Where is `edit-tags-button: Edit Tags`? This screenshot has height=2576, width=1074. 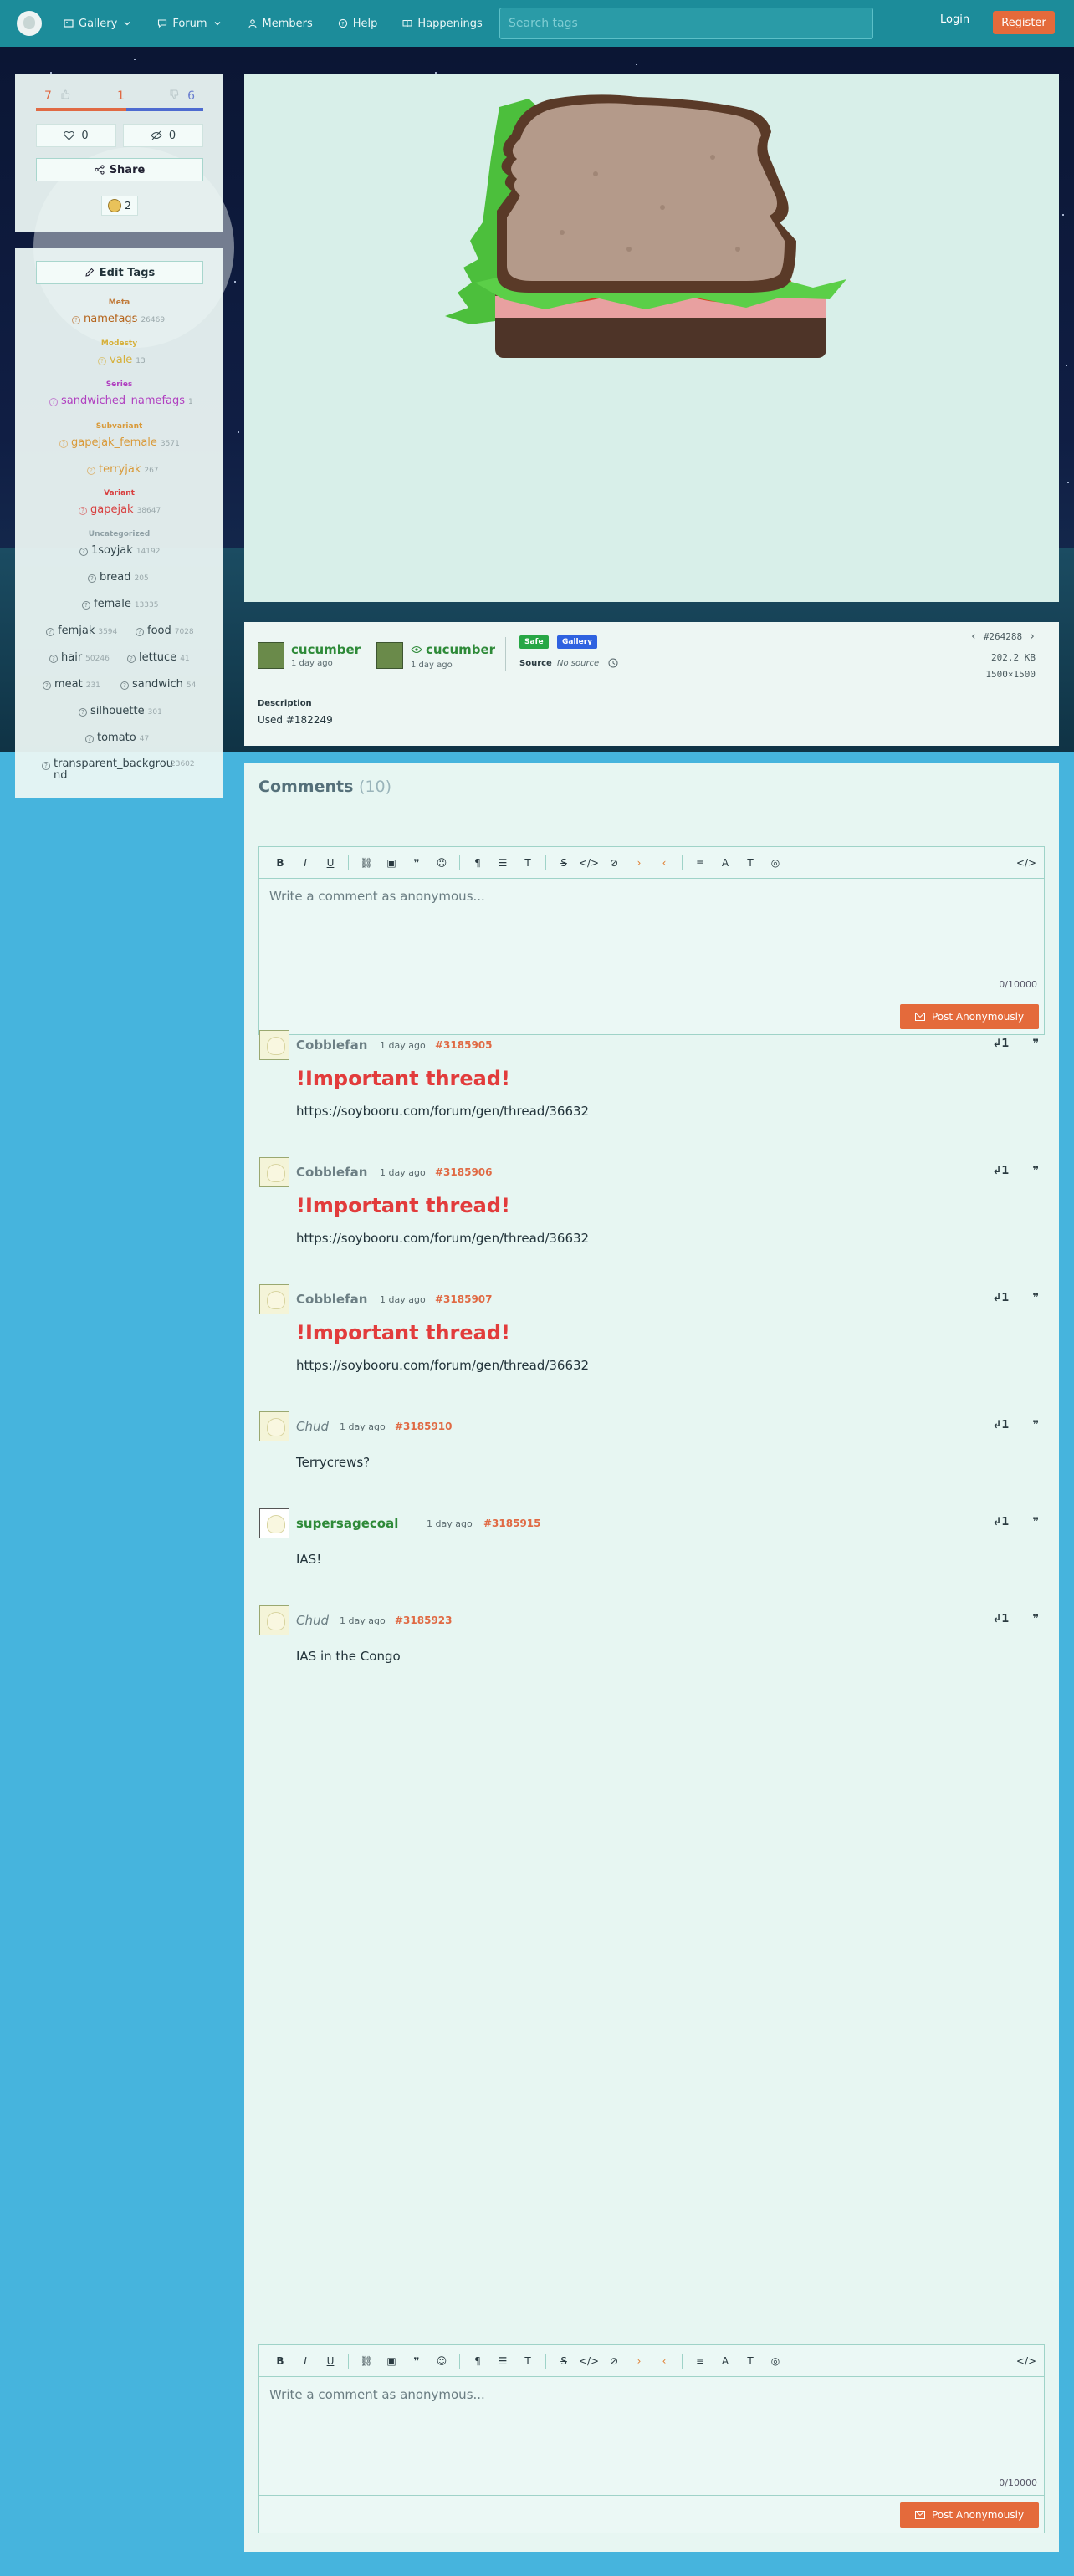
edit-tags-button: Edit Tags is located at coordinates (119, 273).